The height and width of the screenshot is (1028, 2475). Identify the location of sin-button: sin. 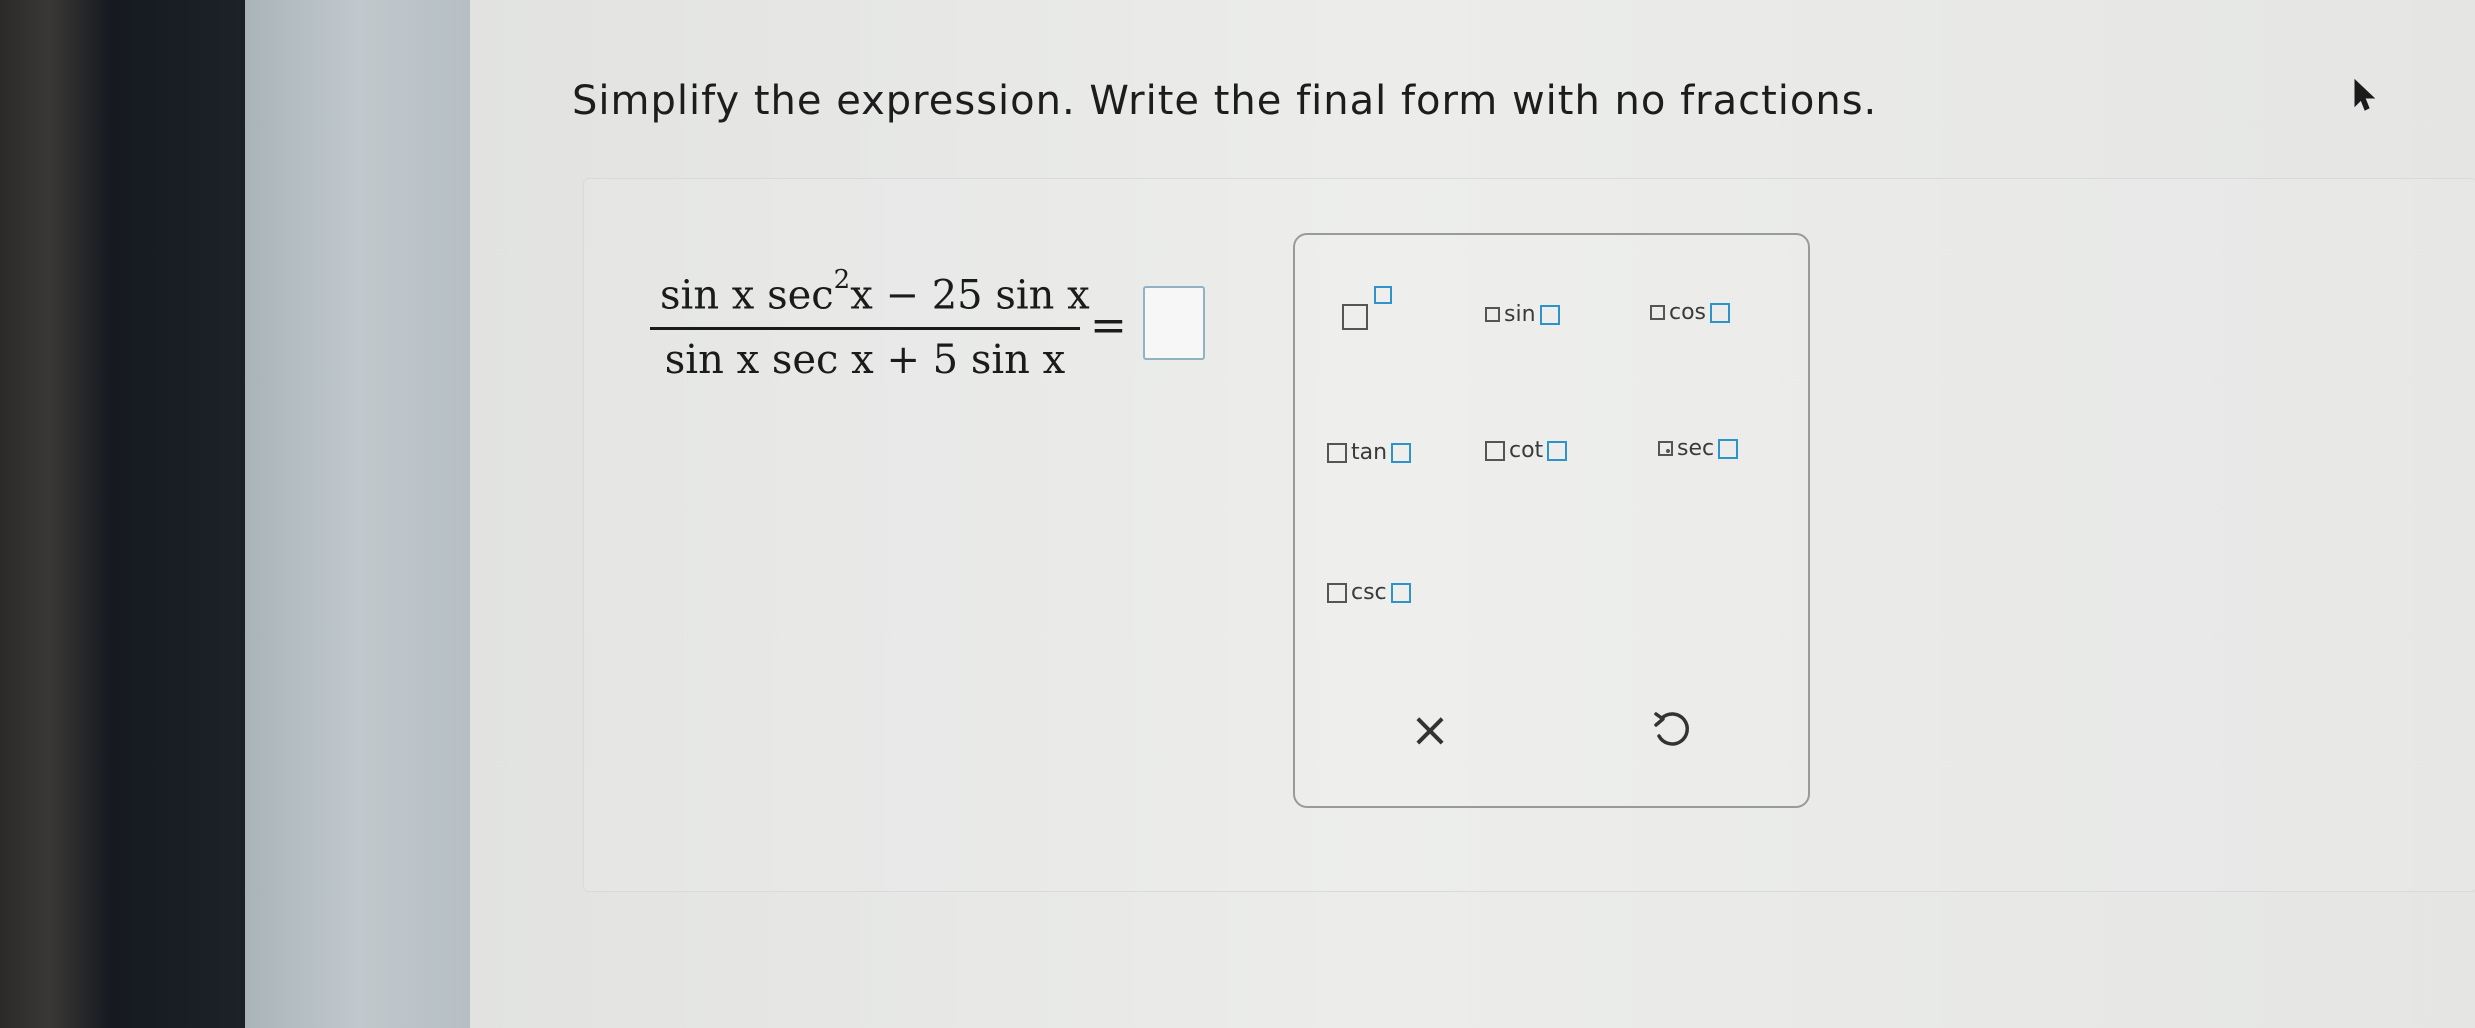
(1522, 314).